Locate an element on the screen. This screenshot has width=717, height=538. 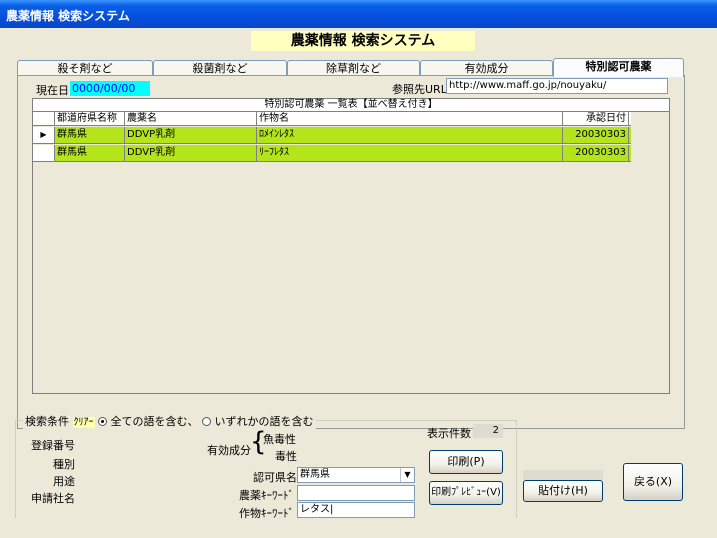
tab-strip: 殺そ剤など 殺菌剤など 除草剤など 有効成分 特別認可農薬 is located at coordinates (351, 67).